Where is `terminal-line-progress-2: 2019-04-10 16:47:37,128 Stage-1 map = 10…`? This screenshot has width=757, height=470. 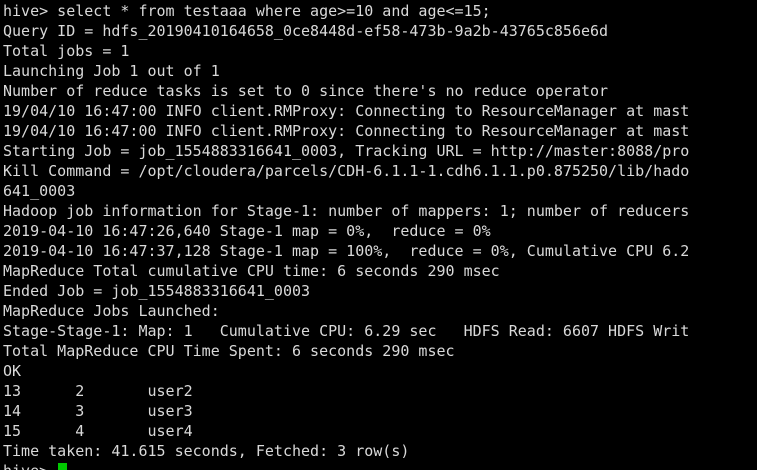 terminal-line-progress-2: 2019-04-10 16:47:37,128 Stage-1 map = 10… is located at coordinates (346, 251).